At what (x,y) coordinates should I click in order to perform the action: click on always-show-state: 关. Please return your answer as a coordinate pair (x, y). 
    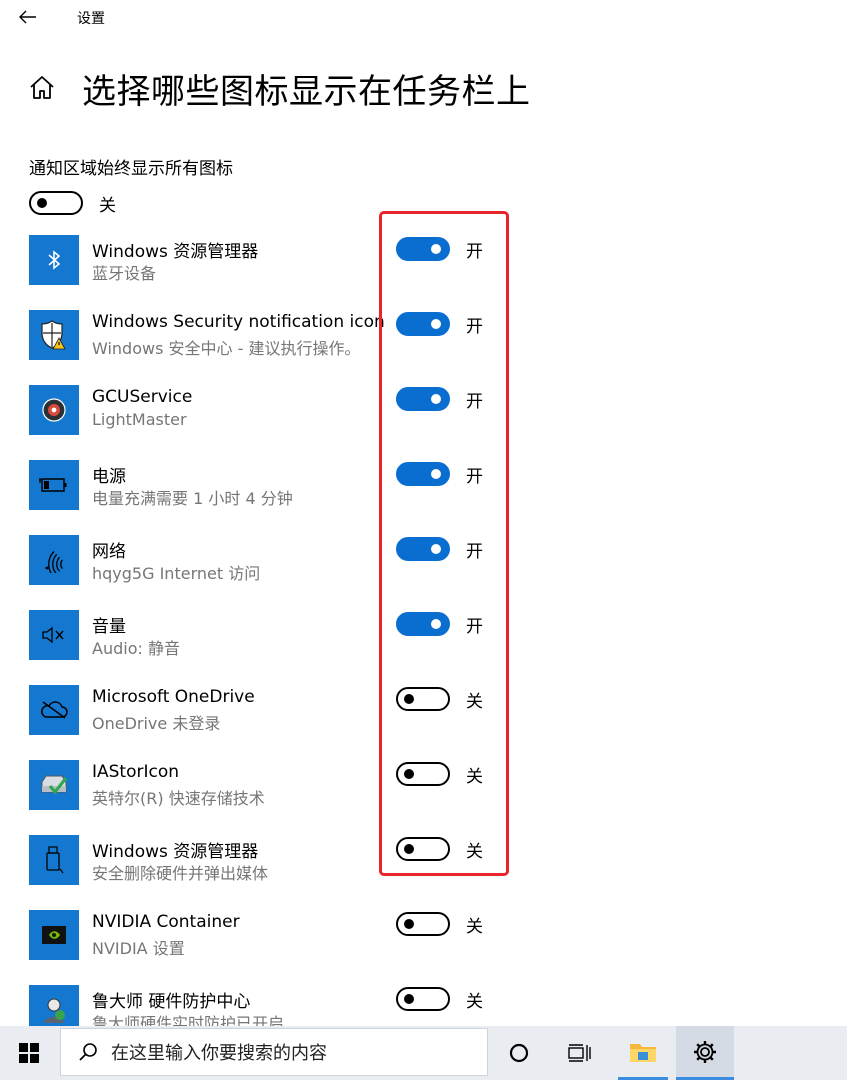
    Looking at the image, I should click on (107, 205).